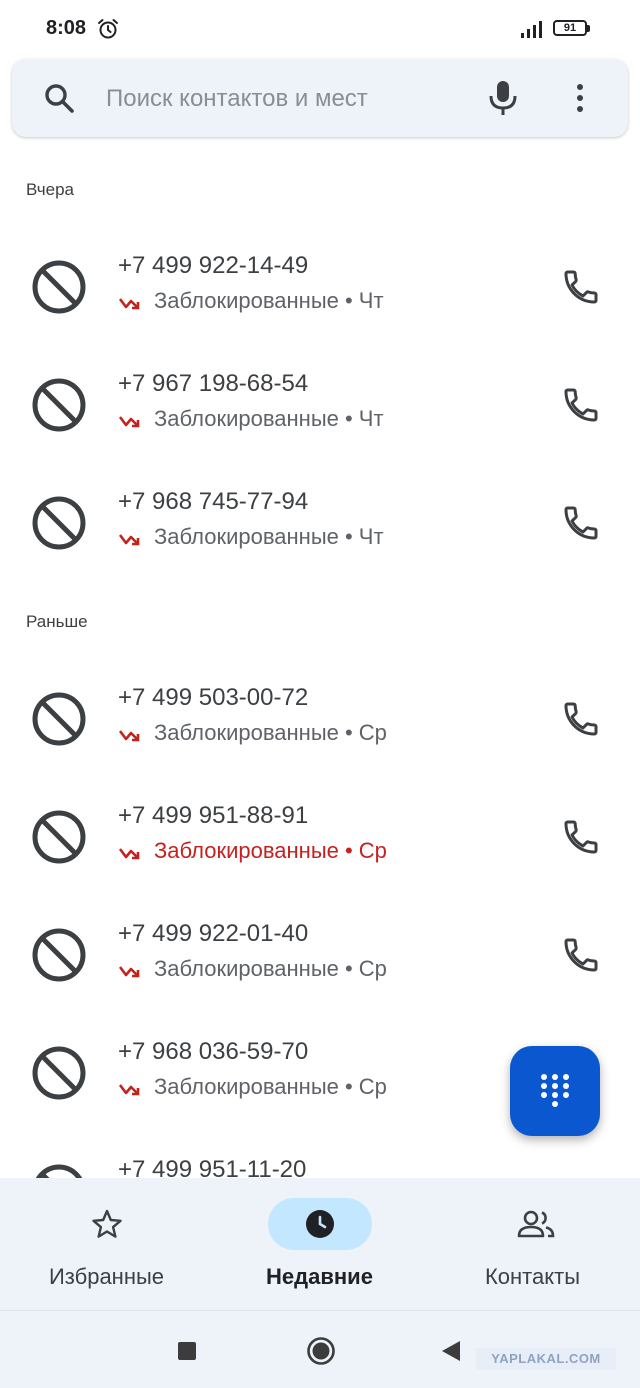  I want to click on call-number: +7 968 036-59-70, so click(213, 1051).